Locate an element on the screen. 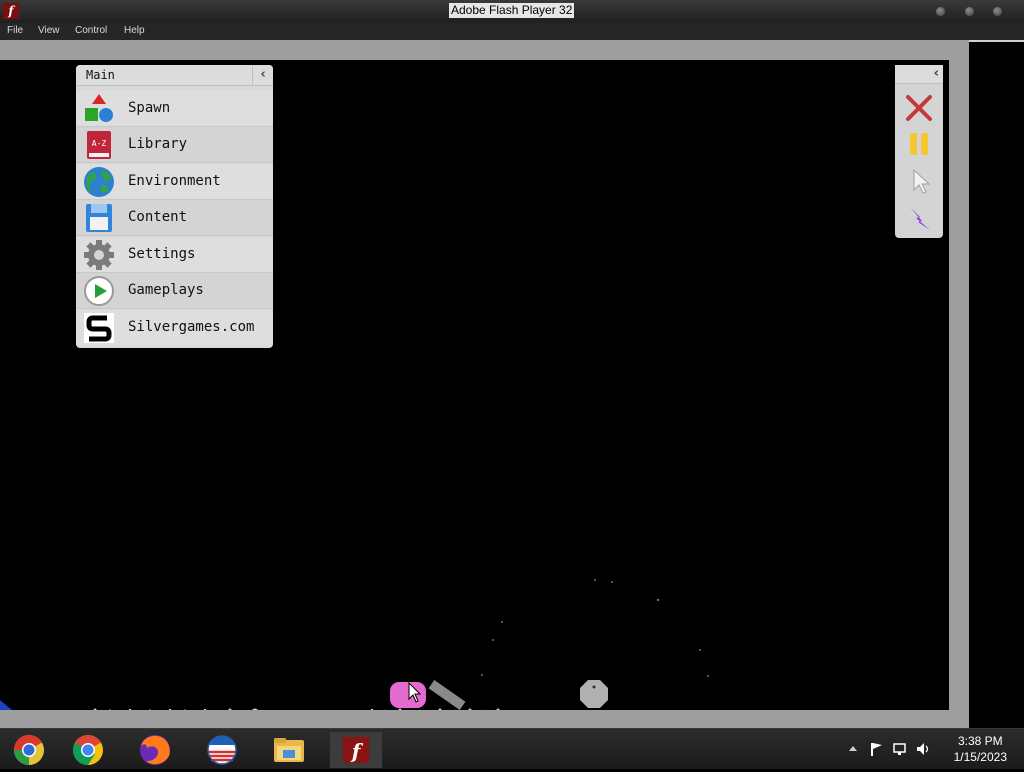 This screenshot has width=1024, height=772. menu-item-gameplays: Gameplays is located at coordinates (174, 291).